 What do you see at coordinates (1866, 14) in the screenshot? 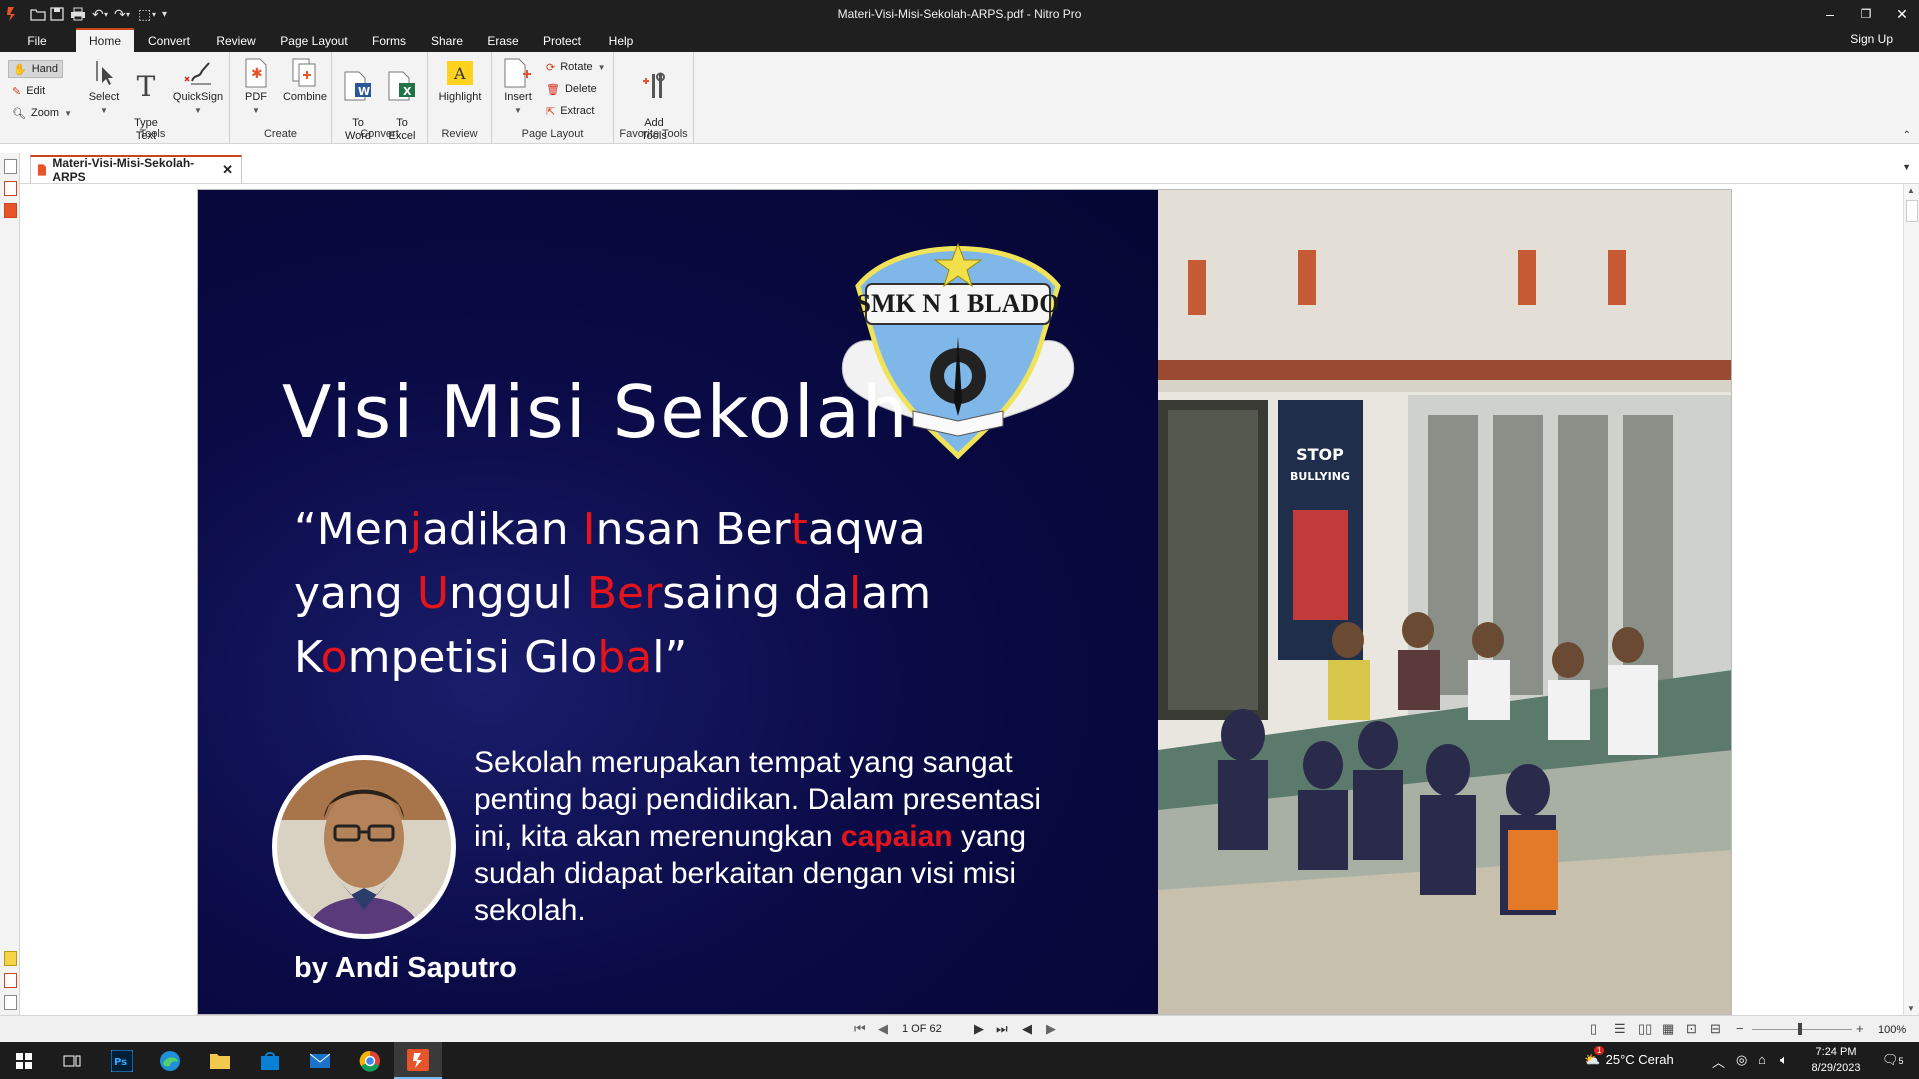
I see `restore-button: ❐` at bounding box center [1866, 14].